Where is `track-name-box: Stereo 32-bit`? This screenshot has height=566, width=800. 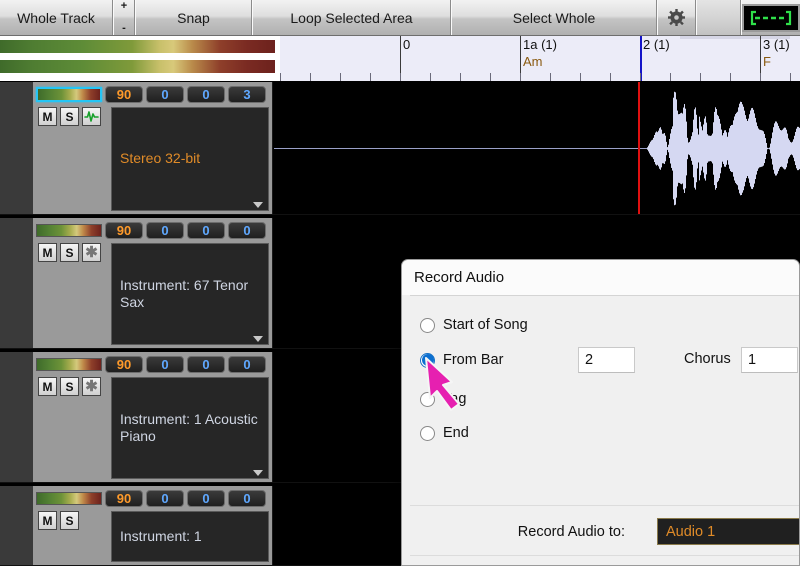 track-name-box: Stereo 32-bit is located at coordinates (190, 159).